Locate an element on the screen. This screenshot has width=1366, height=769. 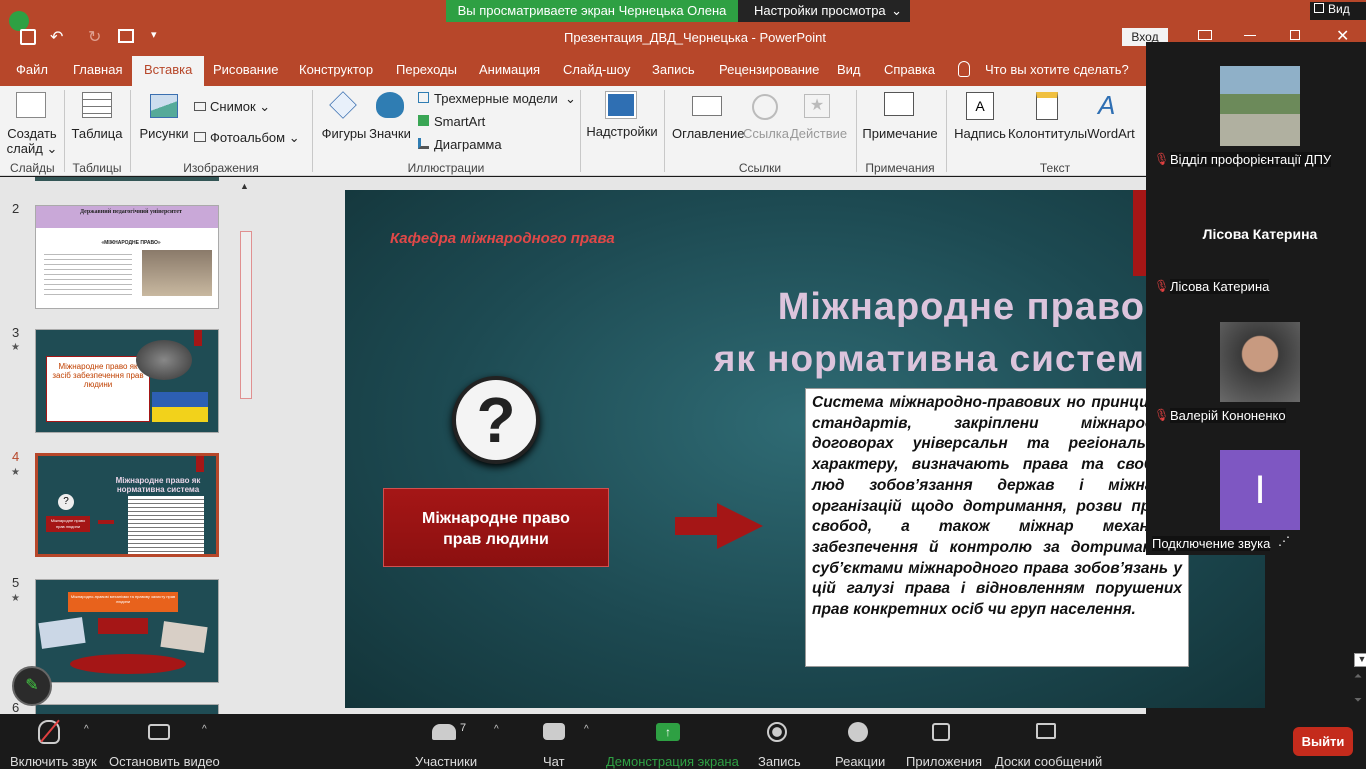
photo-album-label: Фотоальбом is located at coordinates (248, 137).